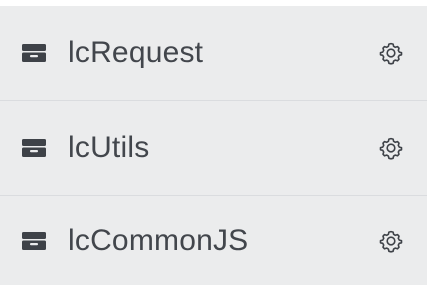 The width and height of the screenshot is (427, 292). What do you see at coordinates (158, 240) in the screenshot?
I see `module-label: lcCommonJS` at bounding box center [158, 240].